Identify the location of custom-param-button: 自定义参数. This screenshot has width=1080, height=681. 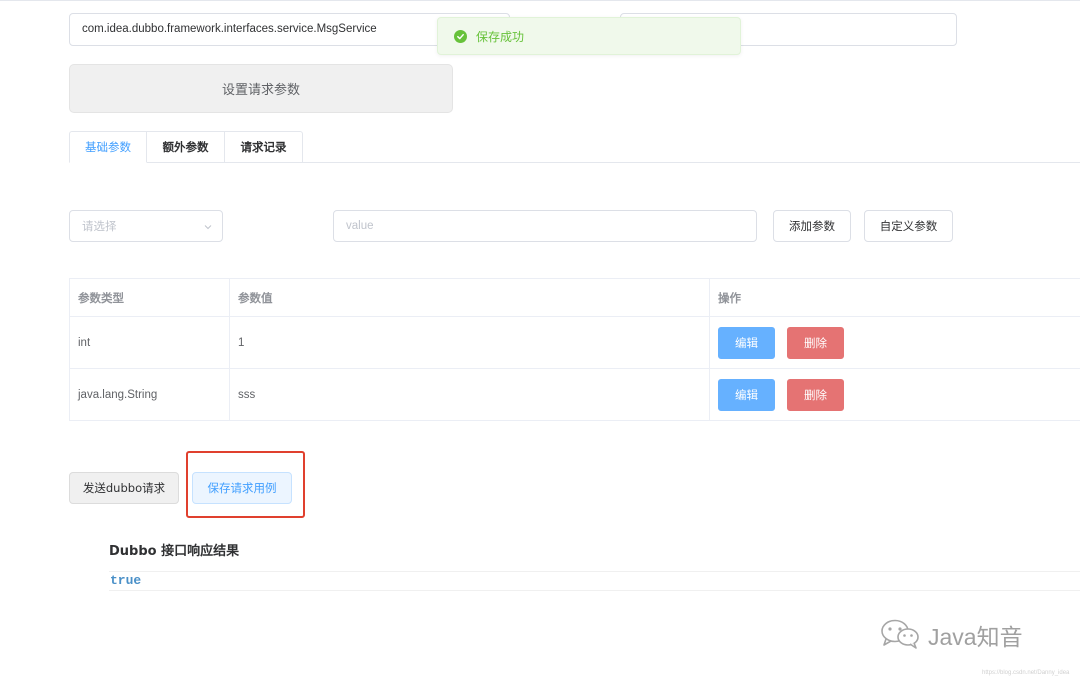
(908, 226).